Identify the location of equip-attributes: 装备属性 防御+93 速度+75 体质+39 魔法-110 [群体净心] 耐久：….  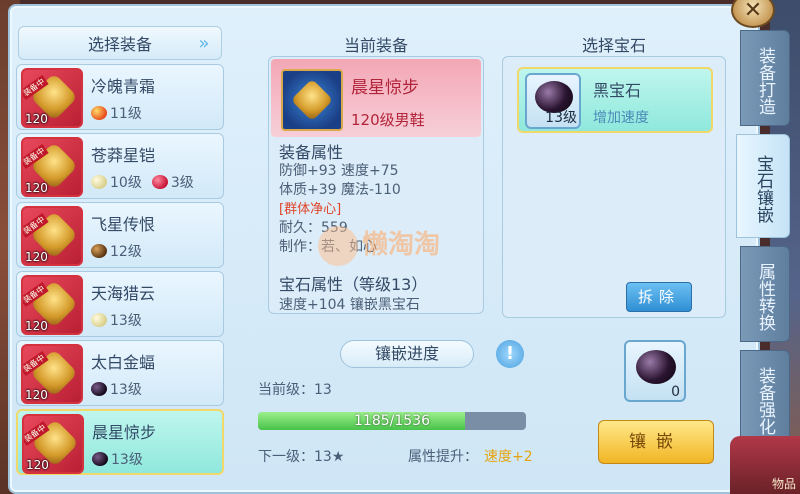
(379, 200).